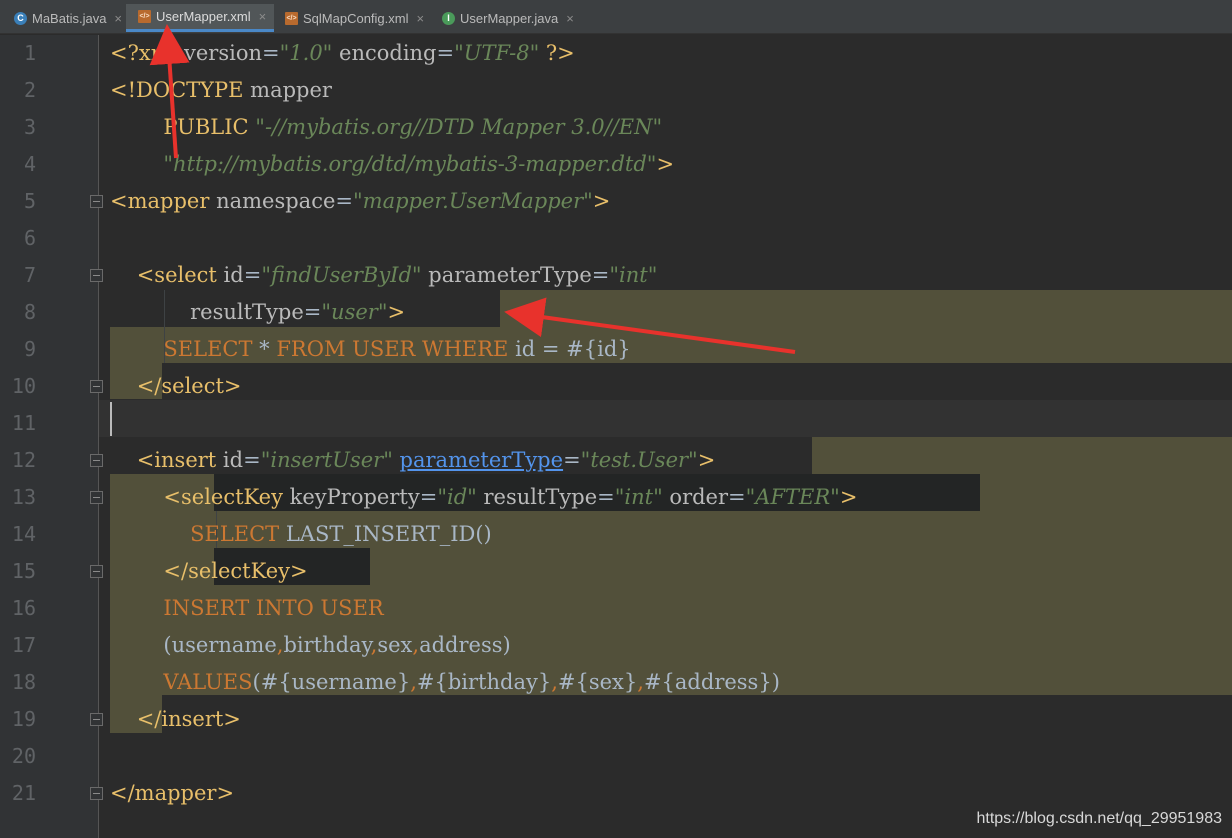 Image resolution: width=1232 pixels, height=838 pixels. What do you see at coordinates (650, 325) in the screenshot?
I see `annotation-arrow-resulttype` at bounding box center [650, 325].